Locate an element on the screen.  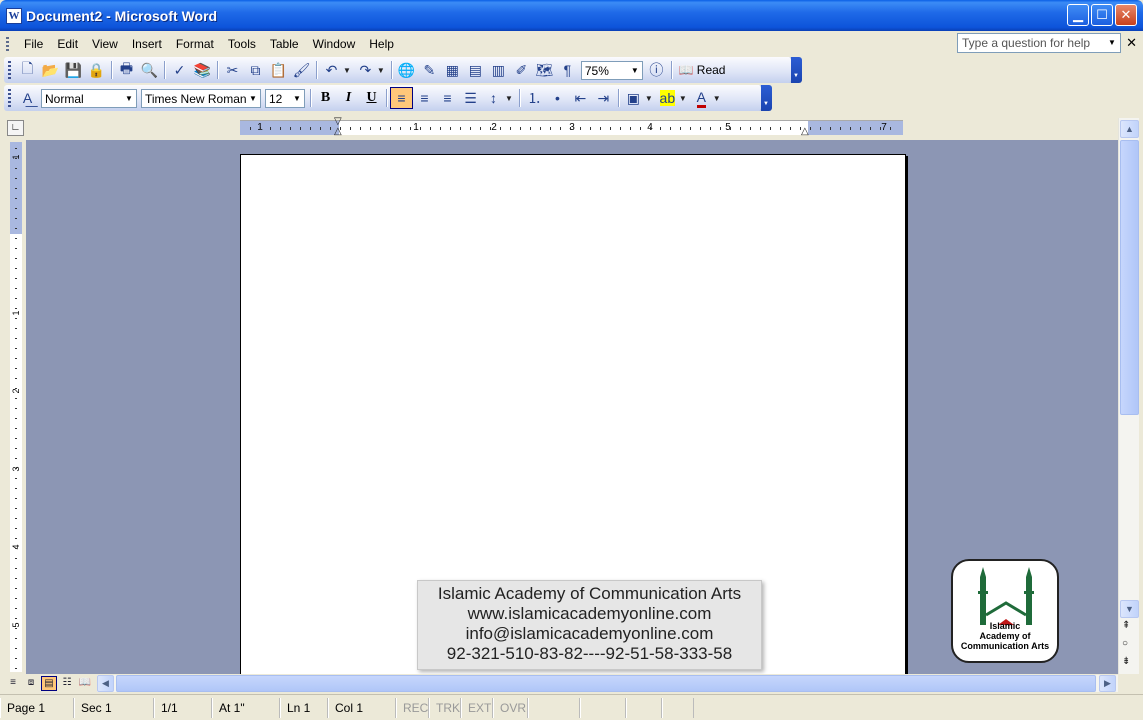
scroll-left-button: ◀ is located at coordinates (105, 683).